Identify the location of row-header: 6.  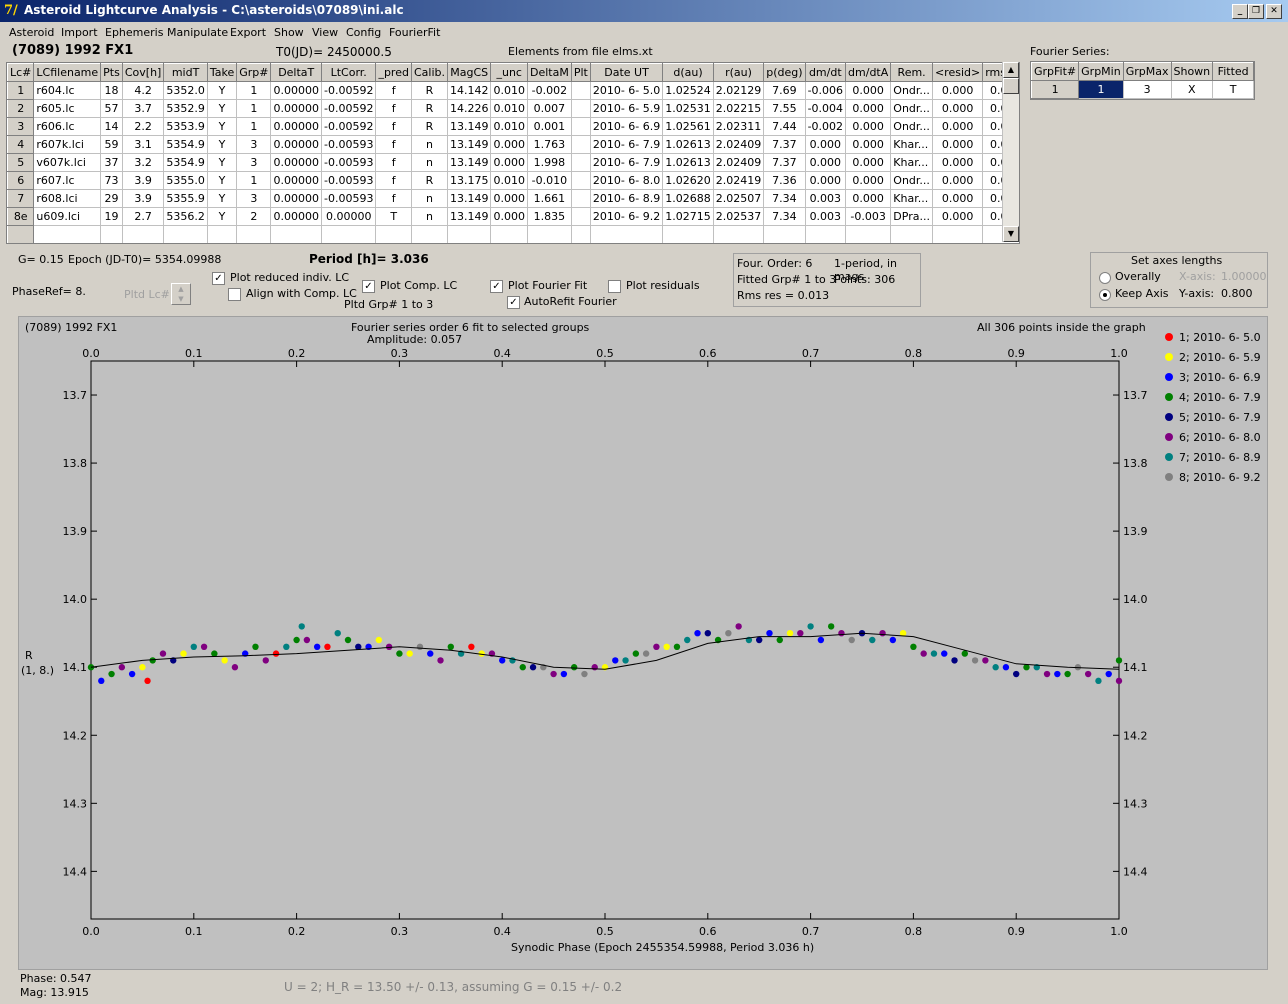
(21, 180).